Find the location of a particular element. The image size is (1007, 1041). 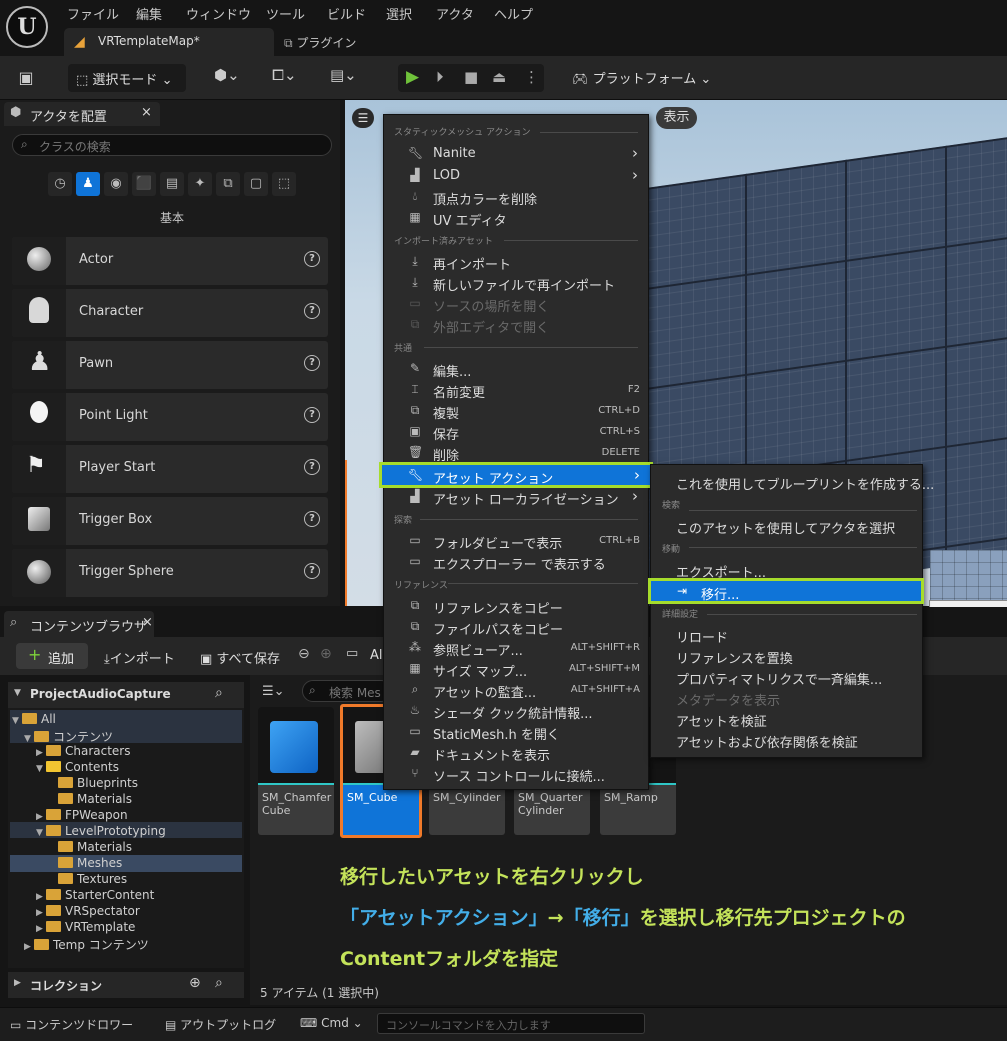

eject-icon: ⏏ is located at coordinates (499, 77).